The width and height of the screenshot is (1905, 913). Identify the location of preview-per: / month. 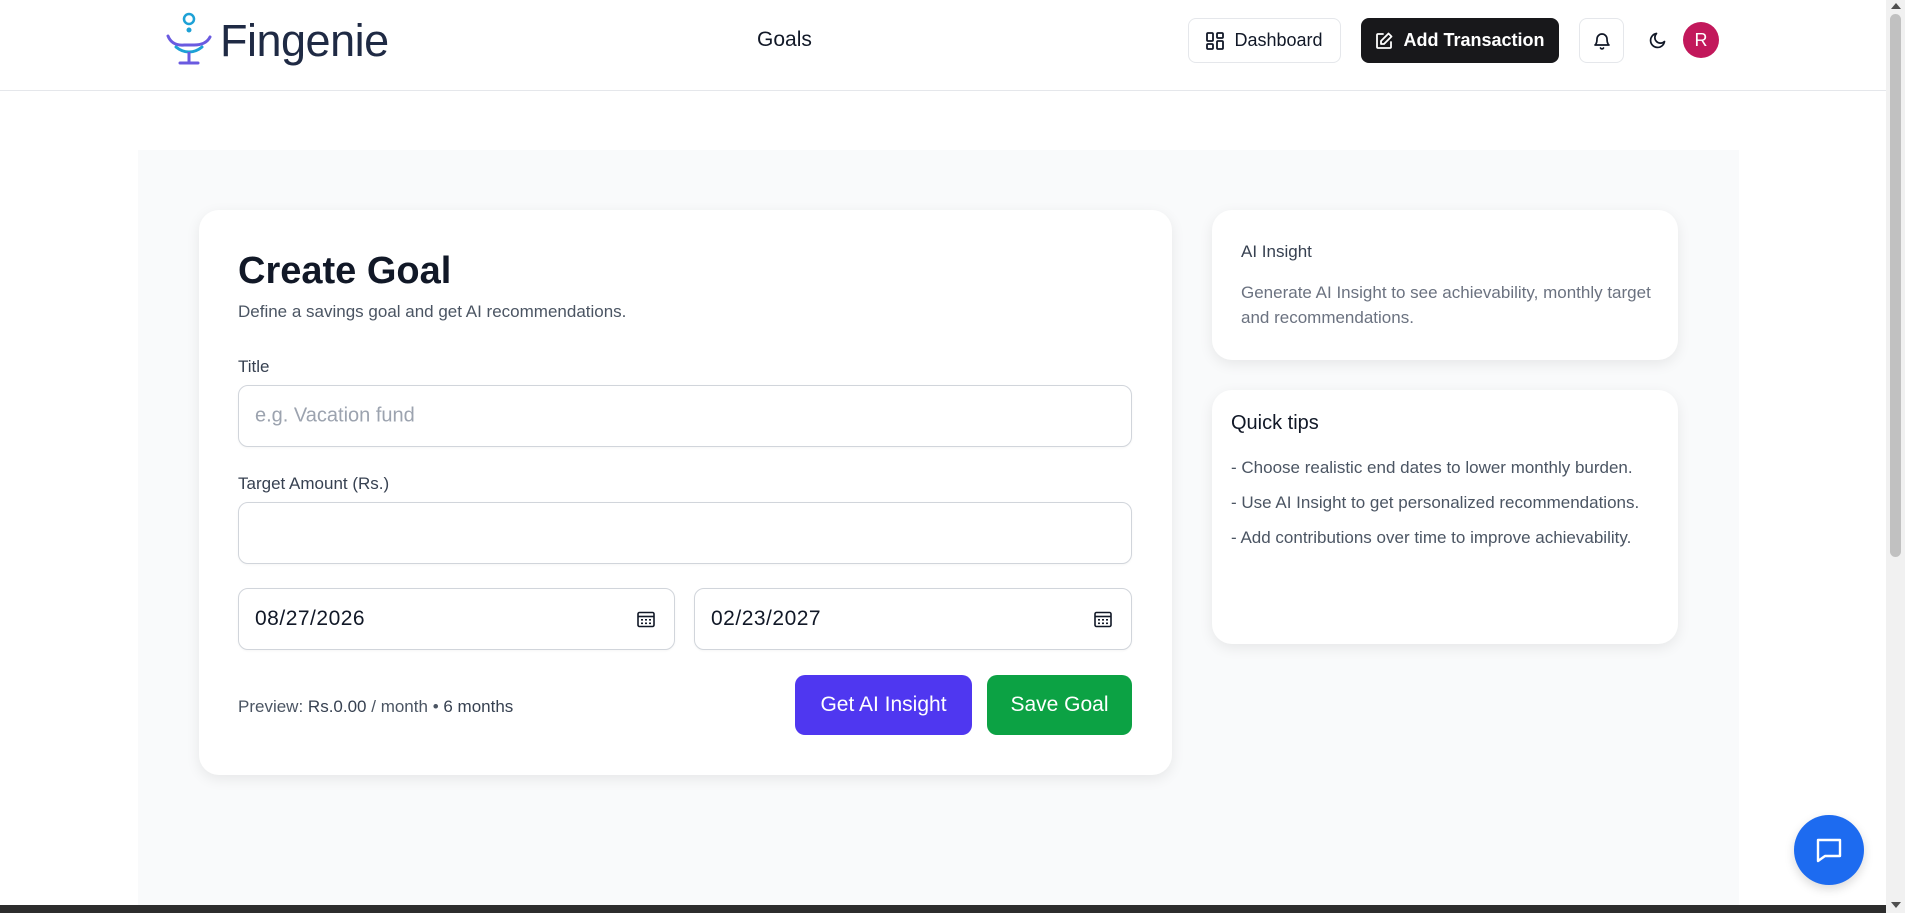
(399, 706).